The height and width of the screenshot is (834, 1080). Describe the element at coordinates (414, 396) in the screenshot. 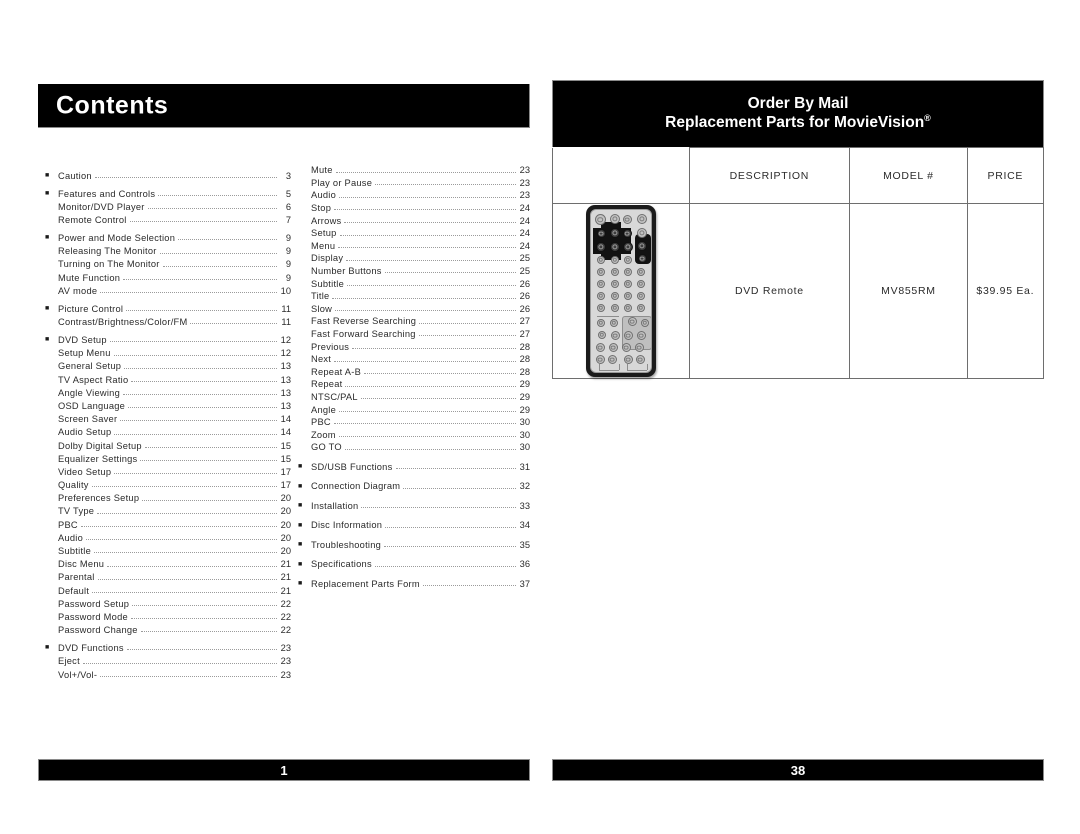

I see `toc-entry: ■NTSC/PAL 29` at that location.